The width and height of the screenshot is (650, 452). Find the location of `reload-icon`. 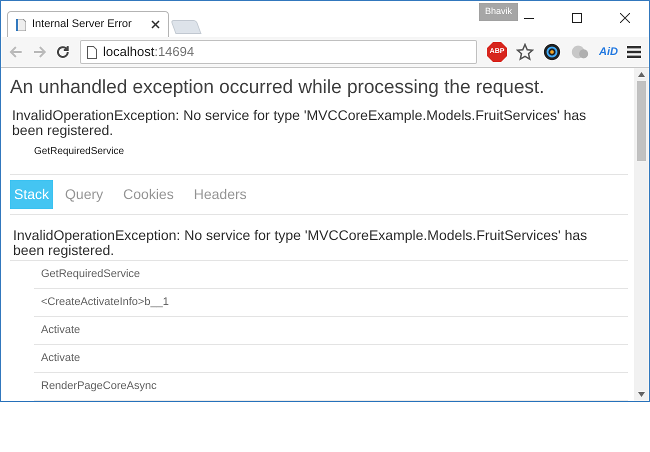

reload-icon is located at coordinates (63, 52).